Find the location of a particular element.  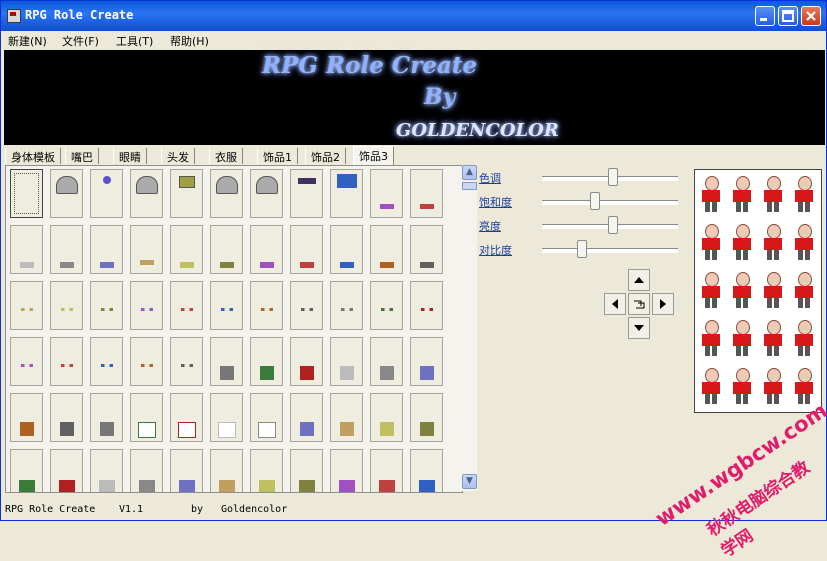

reset-position-button is located at coordinates (639, 304).